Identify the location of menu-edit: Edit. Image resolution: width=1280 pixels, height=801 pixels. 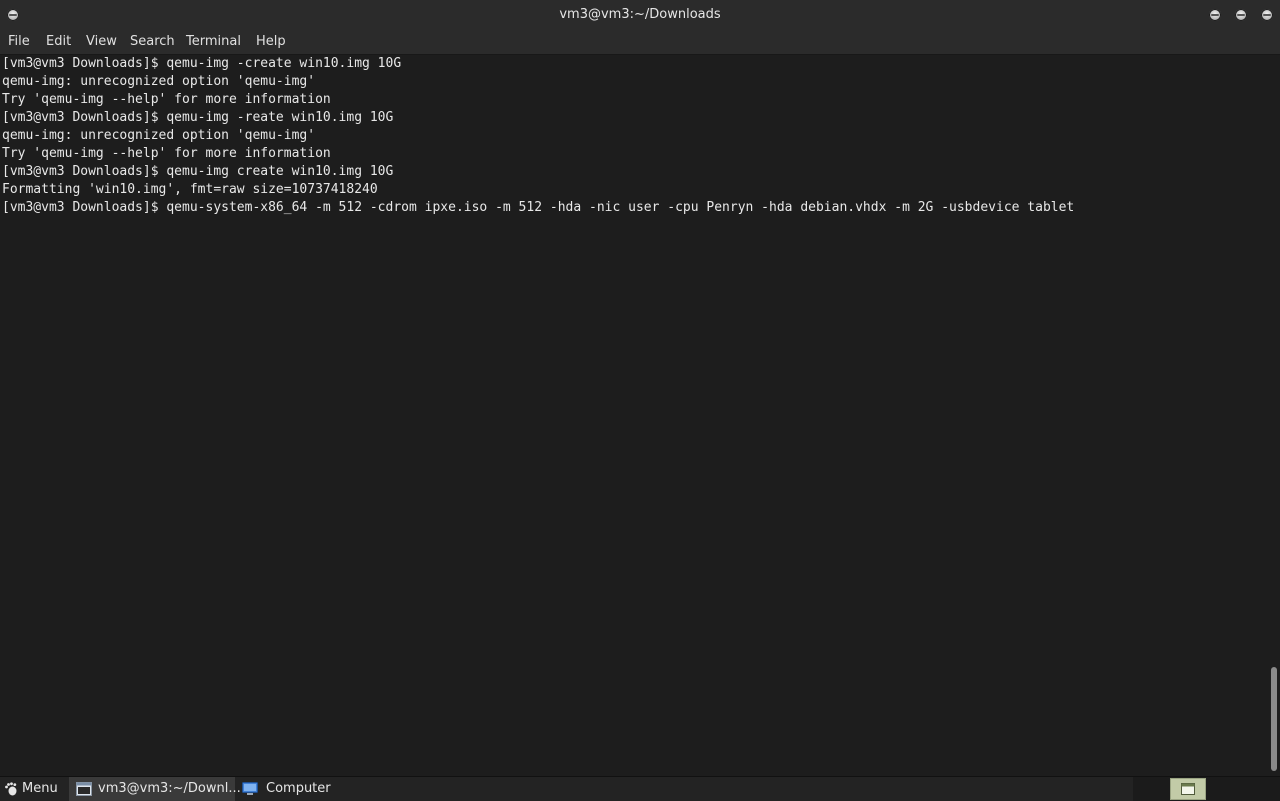
(58, 42).